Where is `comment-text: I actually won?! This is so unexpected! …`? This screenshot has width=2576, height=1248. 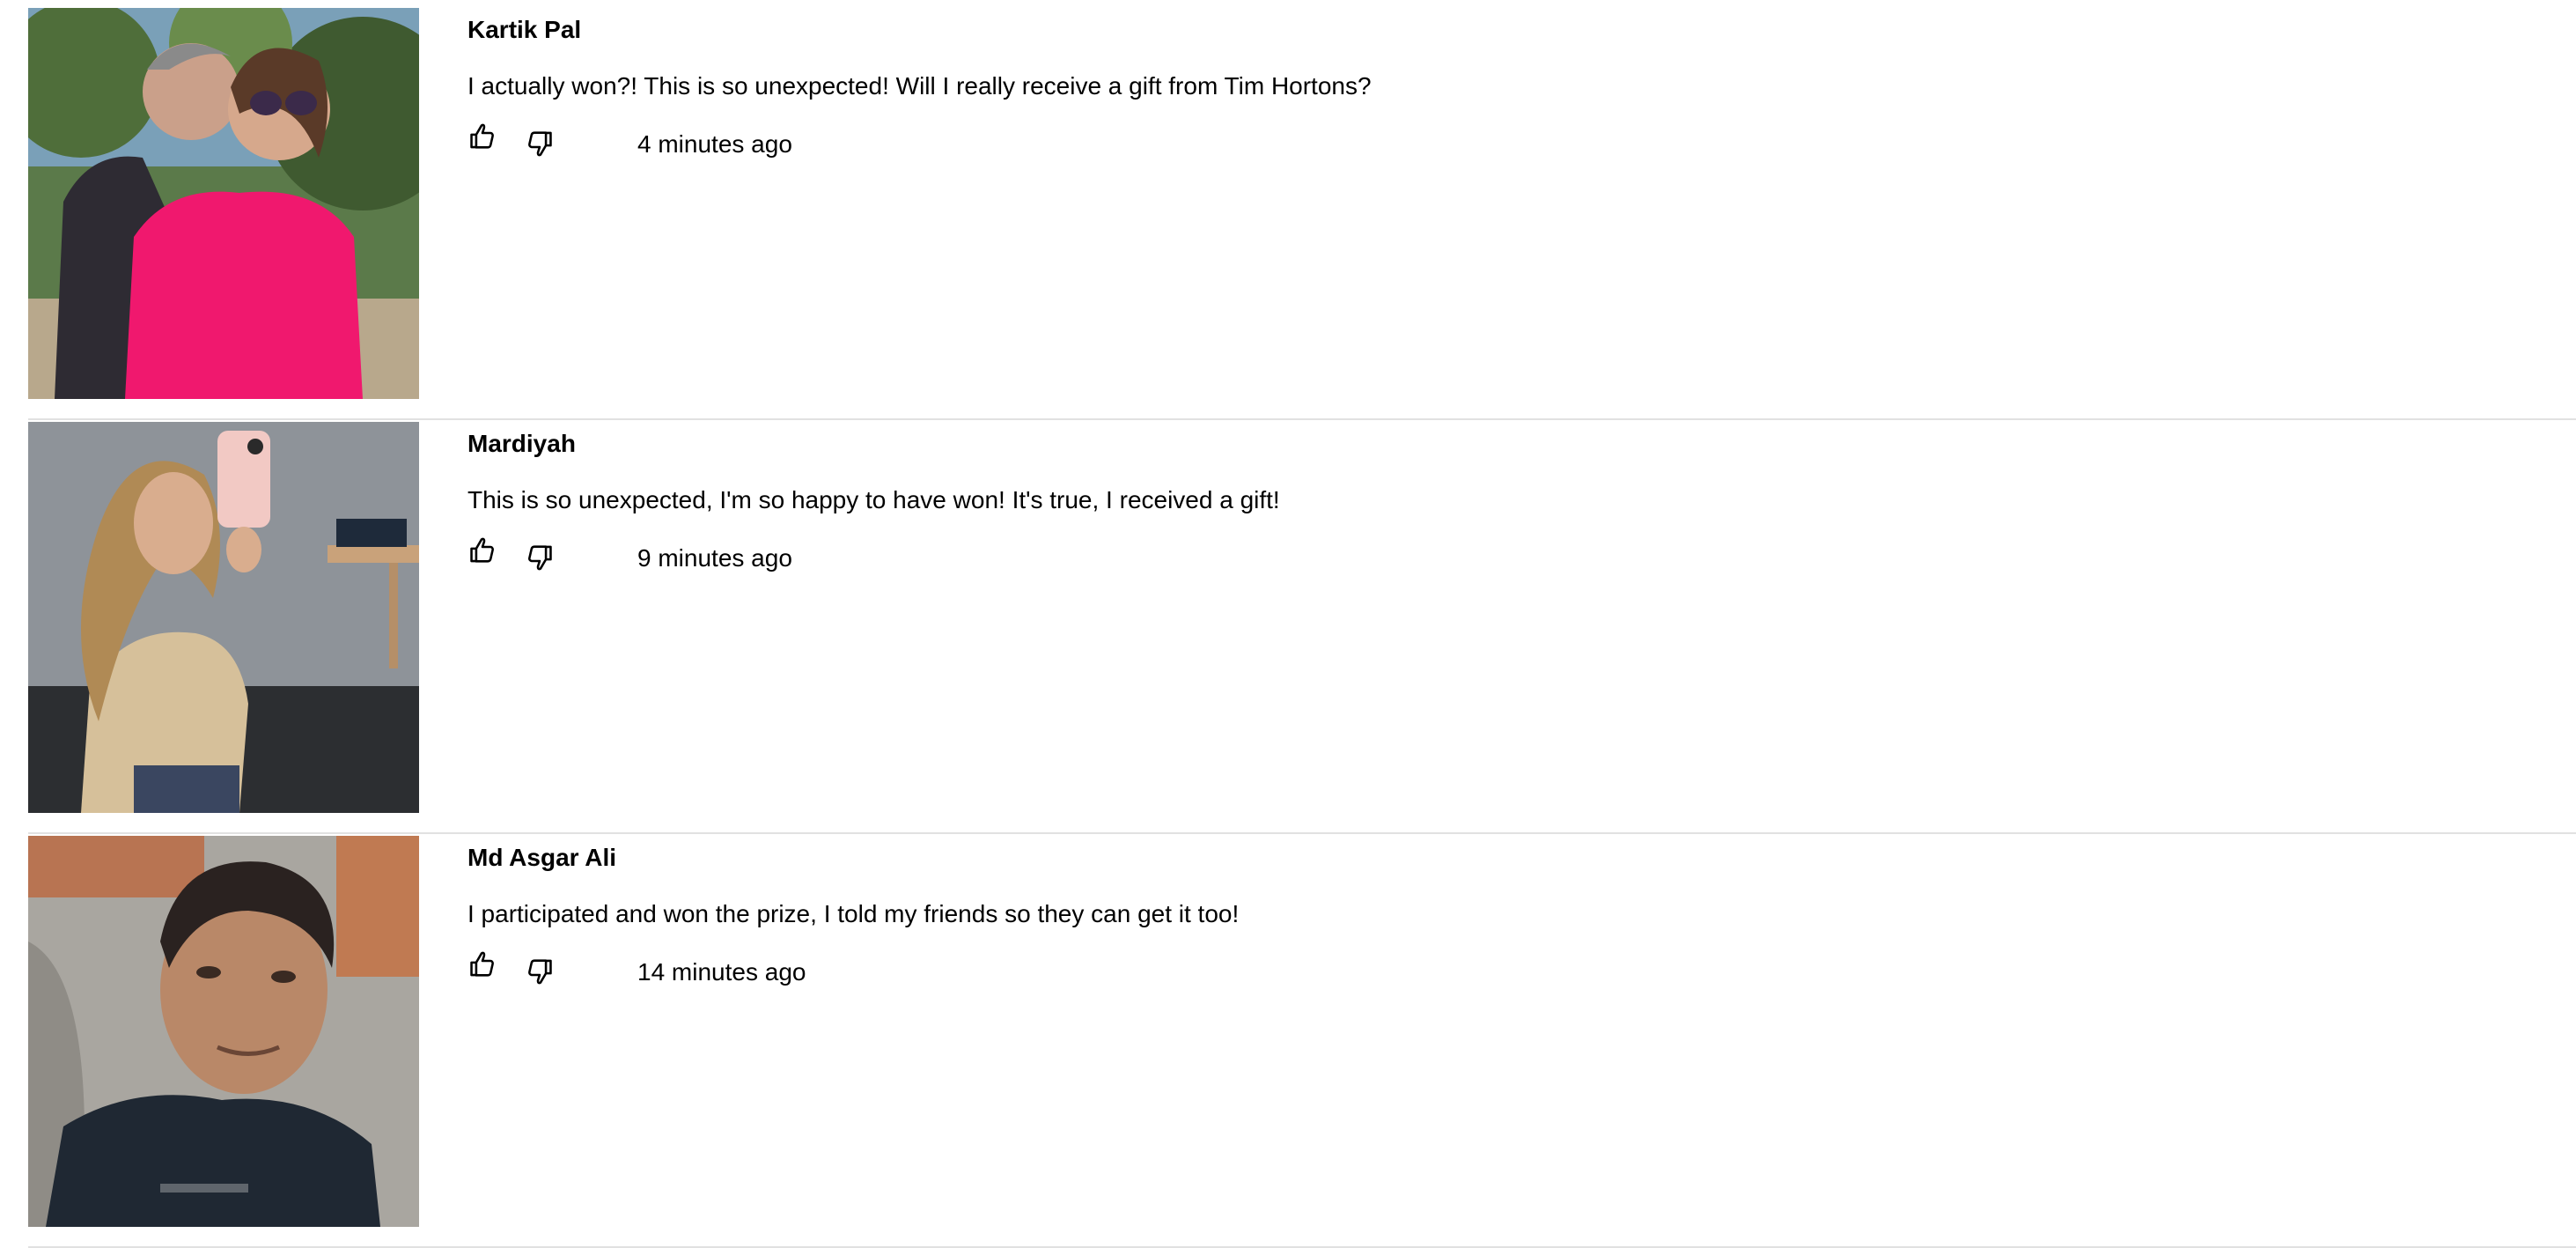 comment-text: I actually won?! This is so unexpected! … is located at coordinates (919, 86).